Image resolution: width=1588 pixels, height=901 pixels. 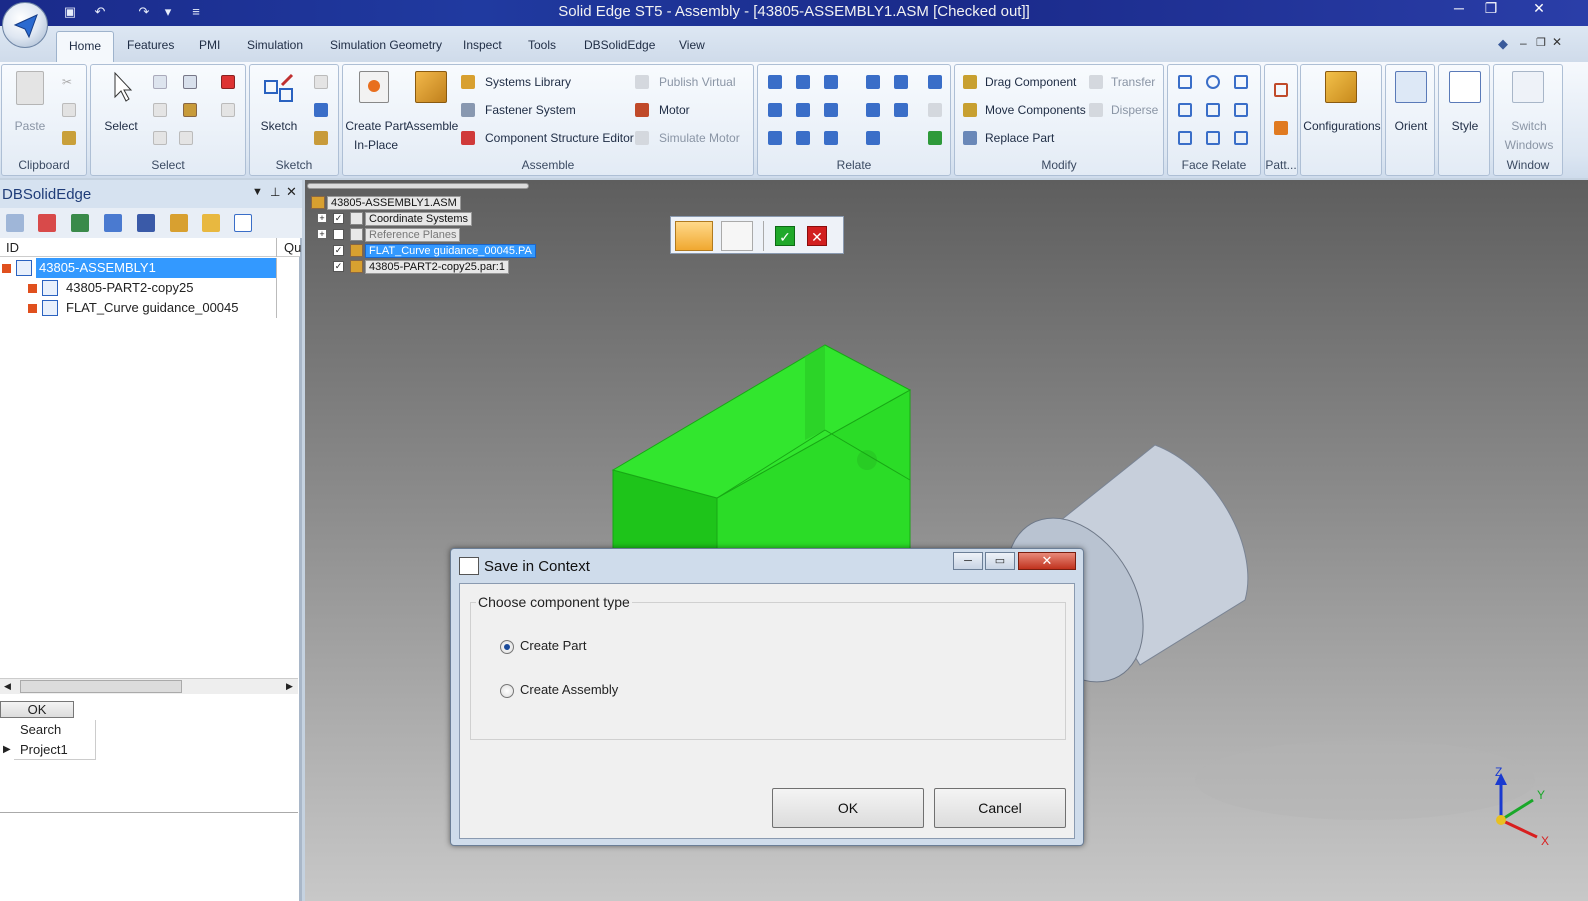 I want to click on assemble-button: Assemble, so click(x=432, y=126).